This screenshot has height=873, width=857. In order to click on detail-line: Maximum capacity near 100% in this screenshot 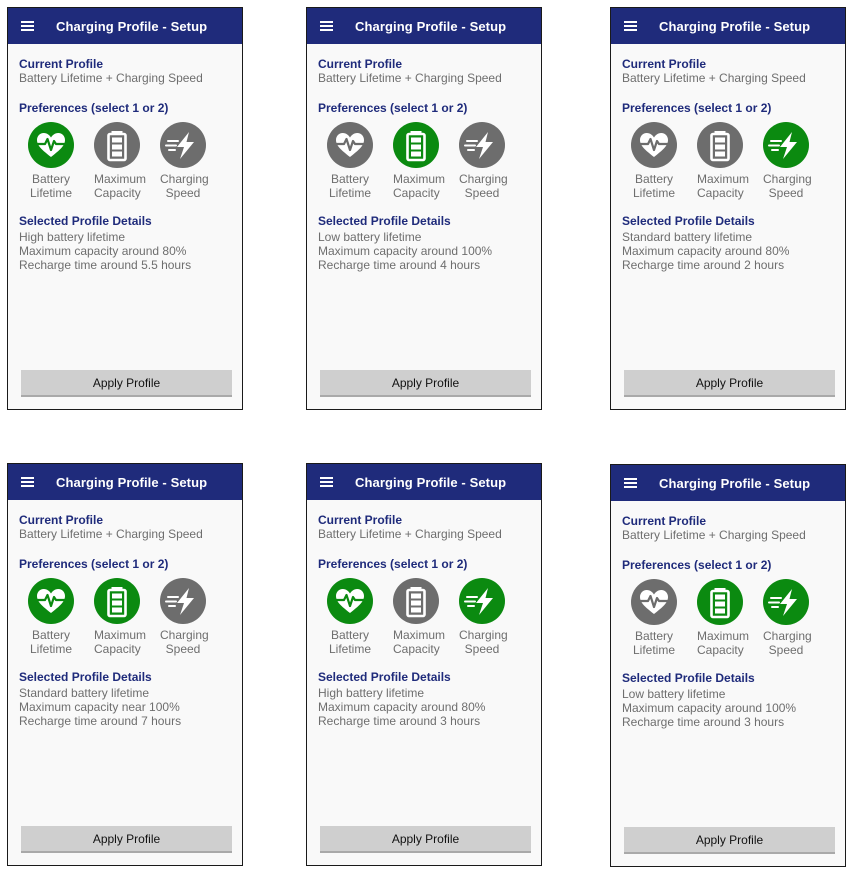, I will do `click(99, 707)`.